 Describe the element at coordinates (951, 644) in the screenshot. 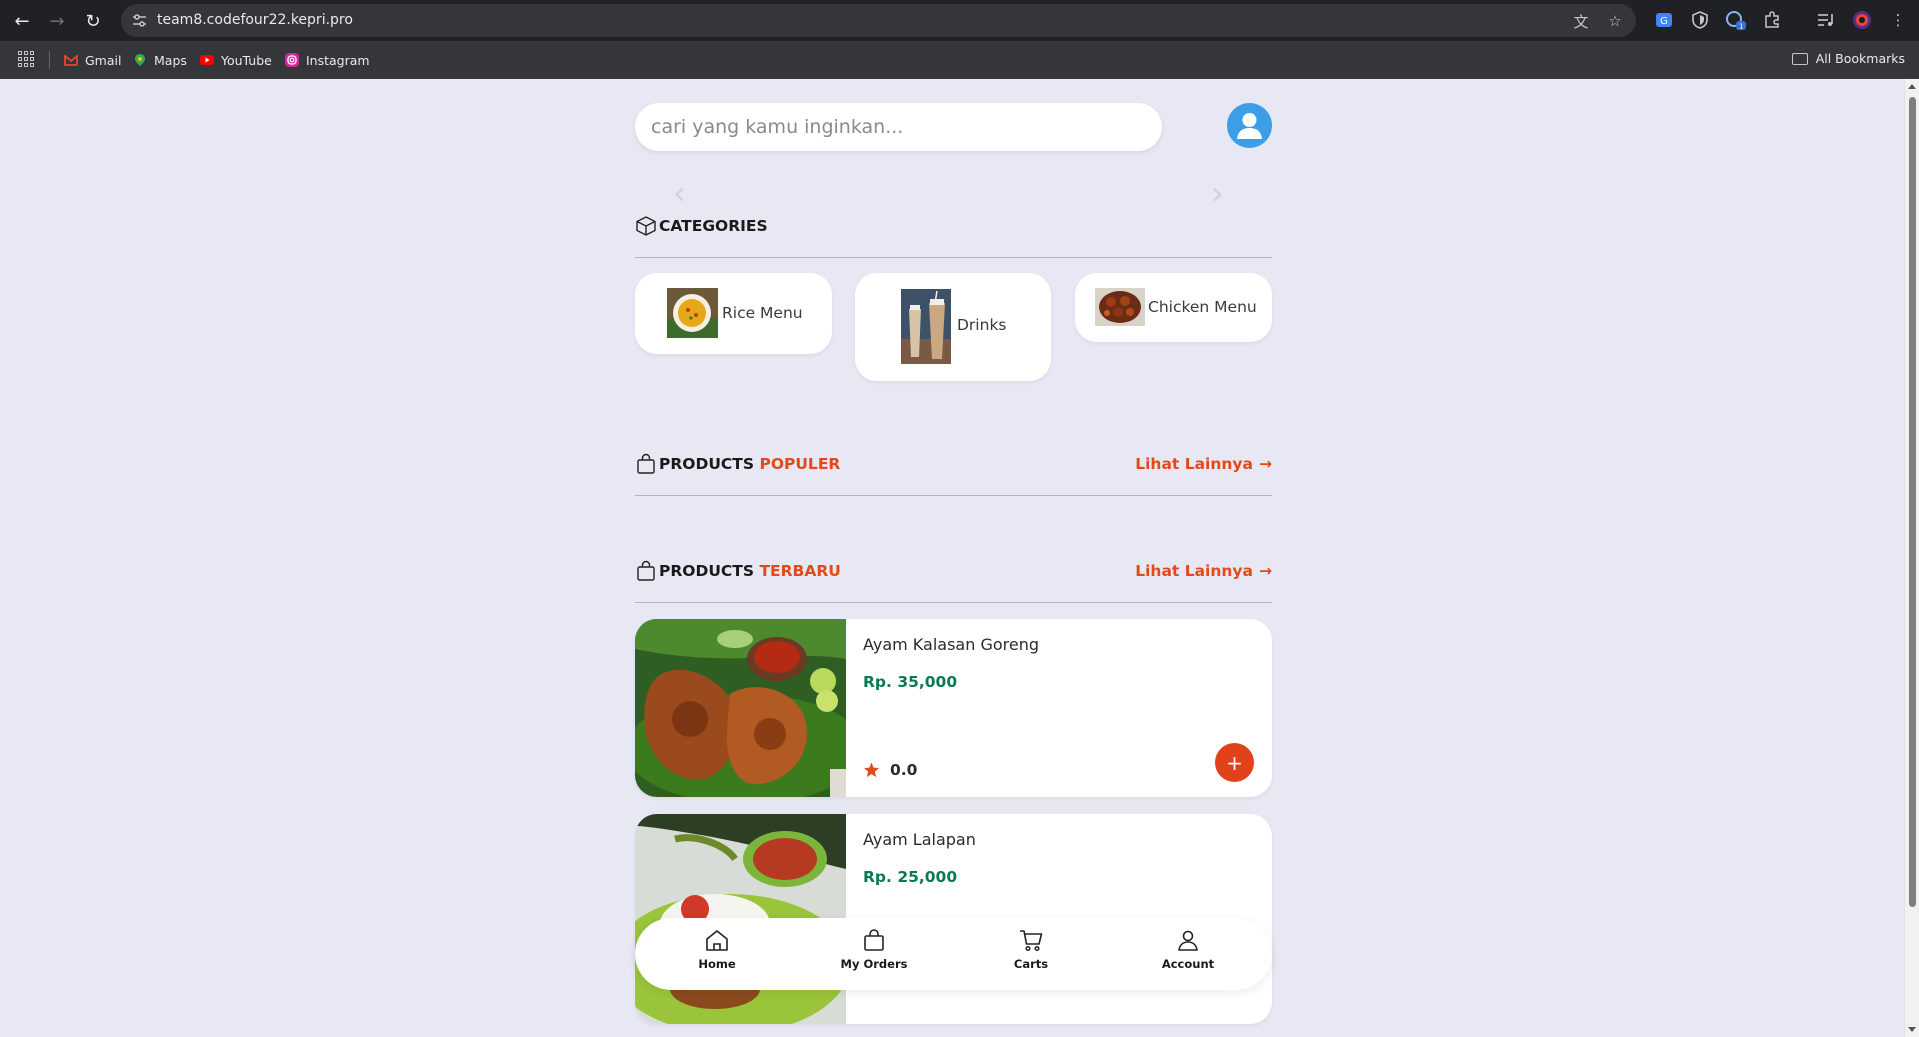

I see `product-name: Ayam Kalasan Goreng` at that location.